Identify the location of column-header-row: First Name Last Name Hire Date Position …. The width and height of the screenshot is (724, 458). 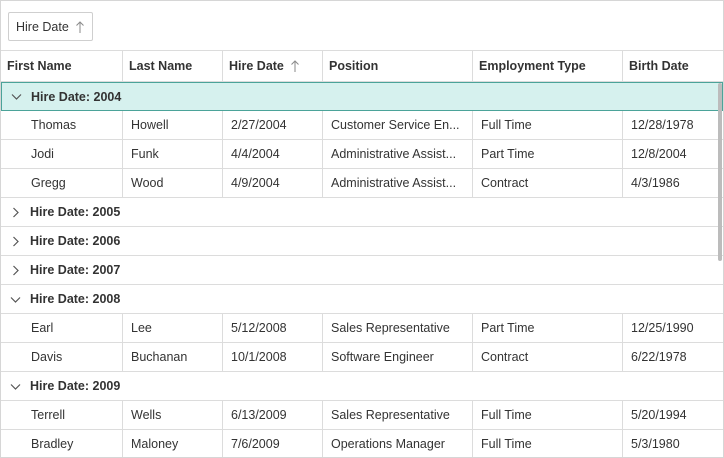
(362, 66).